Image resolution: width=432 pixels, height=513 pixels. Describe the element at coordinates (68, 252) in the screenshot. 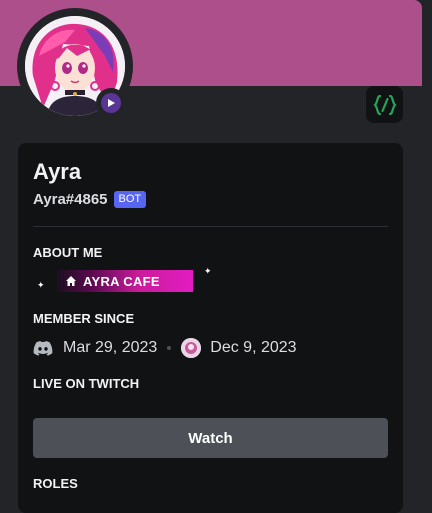

I see `about-me-heading: ABOUT ME` at that location.